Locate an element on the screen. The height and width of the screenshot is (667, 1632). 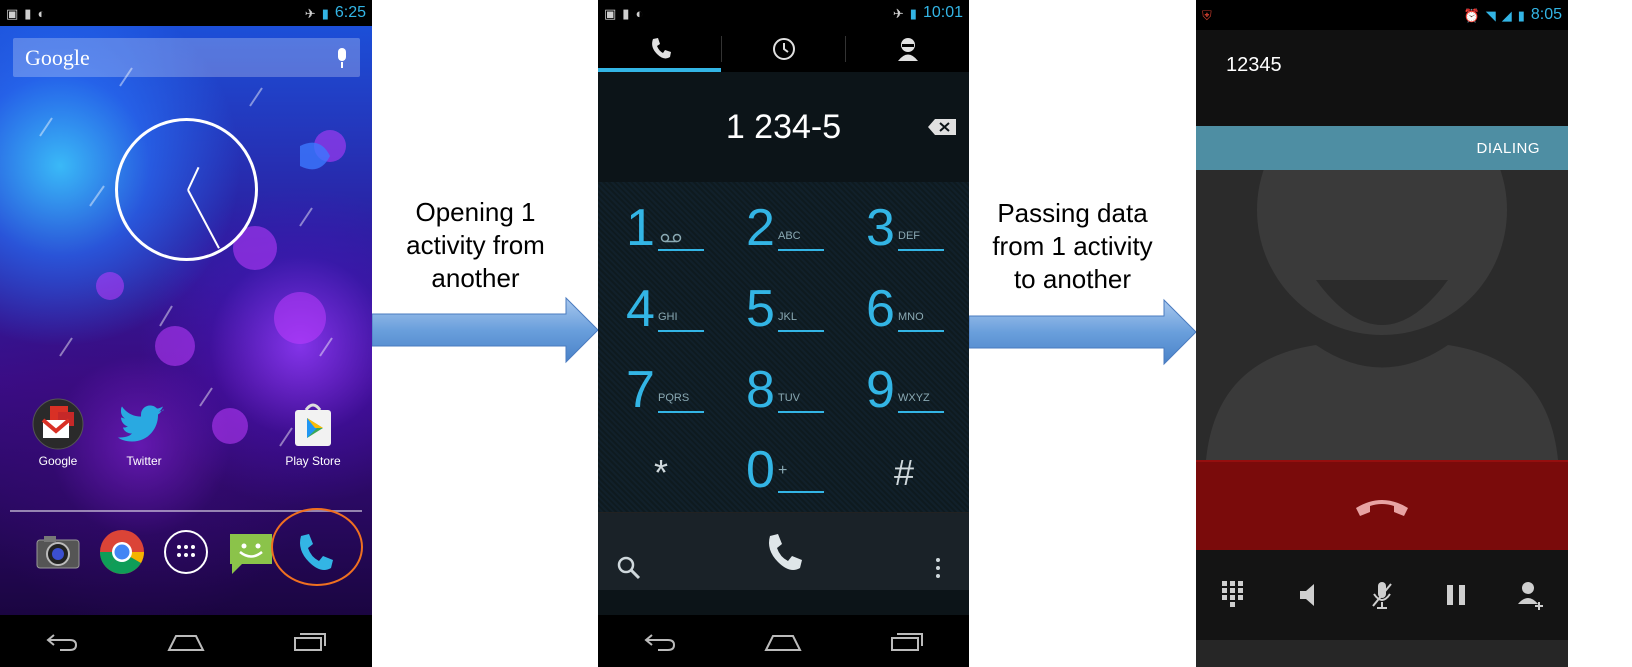
overflow-icon is located at coordinates (938, 570).